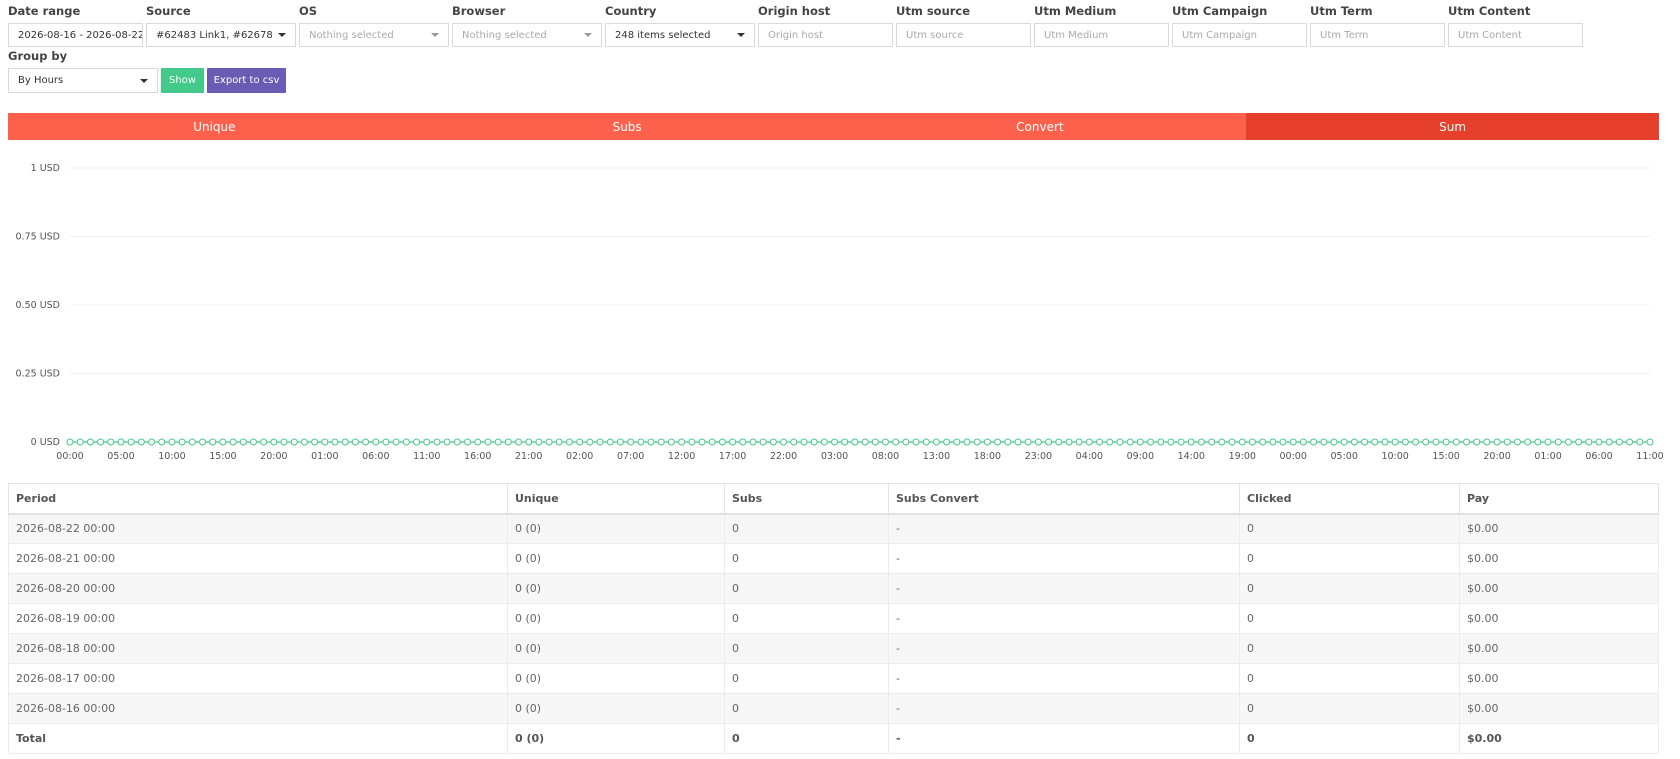 The image size is (1680, 759). What do you see at coordinates (214, 126) in the screenshot?
I see `tab-unique: Unique` at bounding box center [214, 126].